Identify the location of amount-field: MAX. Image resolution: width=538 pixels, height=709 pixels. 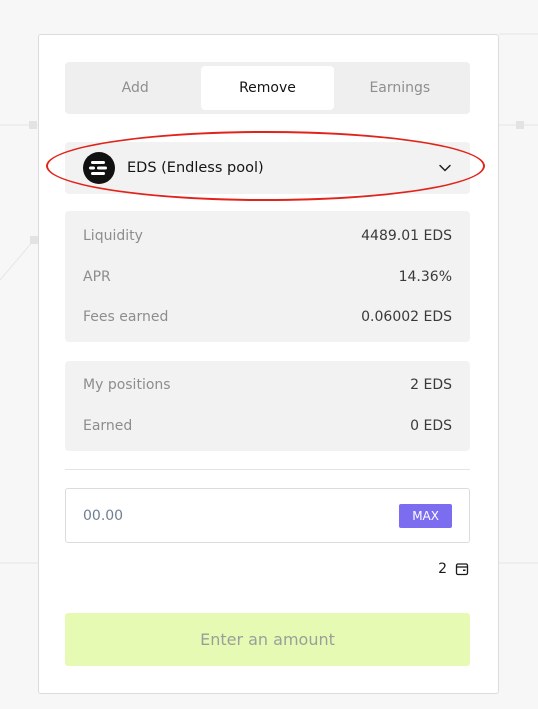
(267, 515).